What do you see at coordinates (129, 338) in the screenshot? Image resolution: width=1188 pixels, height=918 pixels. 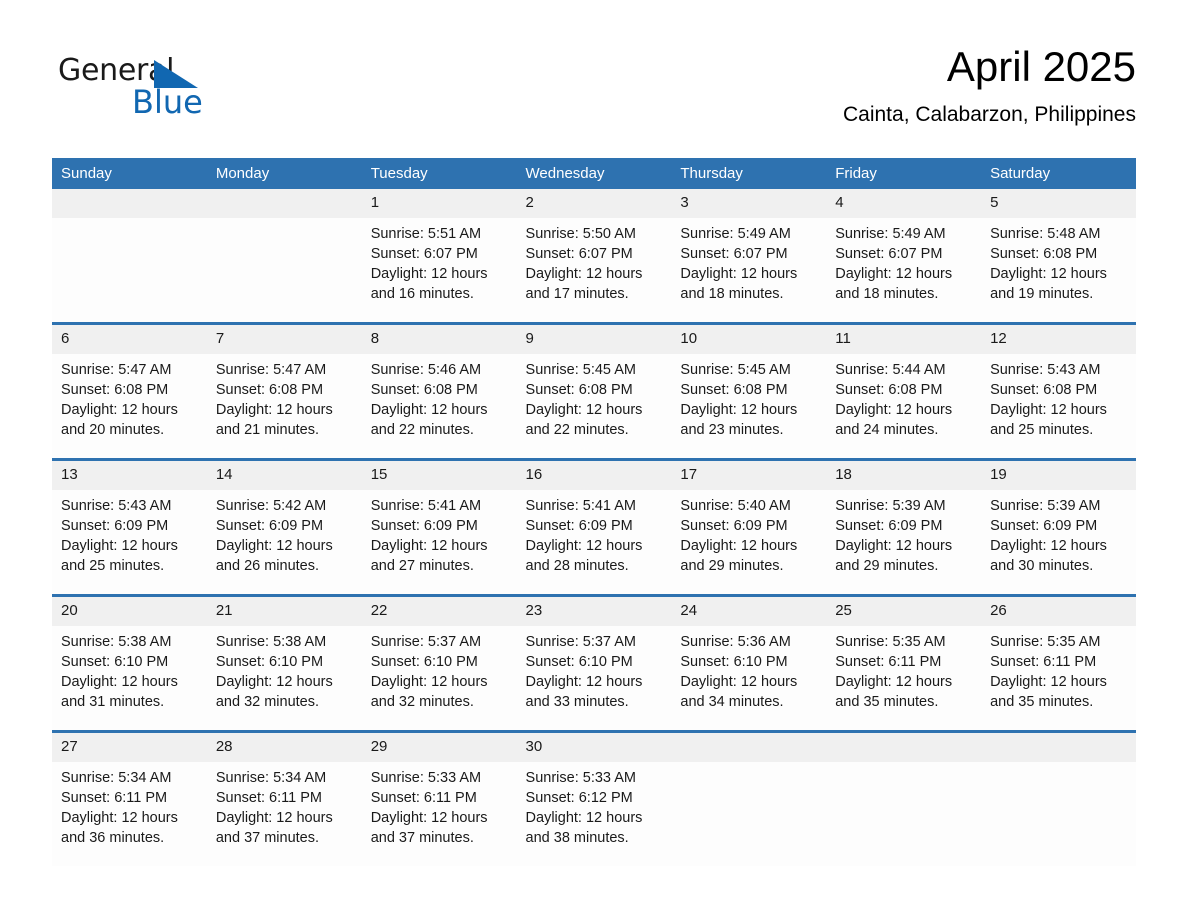 I see `day-number: 6` at bounding box center [129, 338].